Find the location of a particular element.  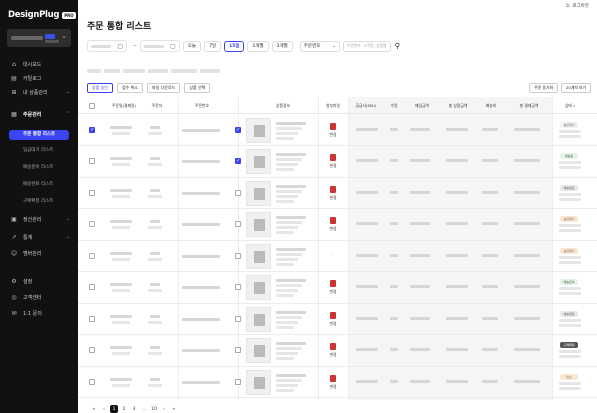

page-size-select: 20개씩 보기 is located at coordinates (575, 88).